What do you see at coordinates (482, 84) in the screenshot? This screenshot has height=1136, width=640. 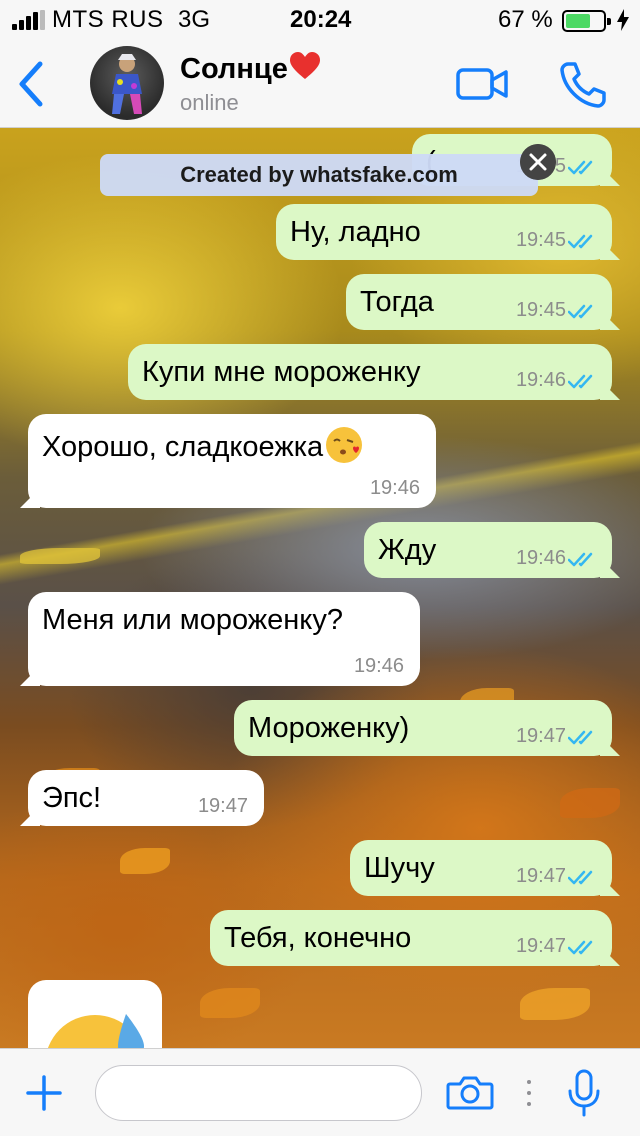 I see `video-call-icon` at bounding box center [482, 84].